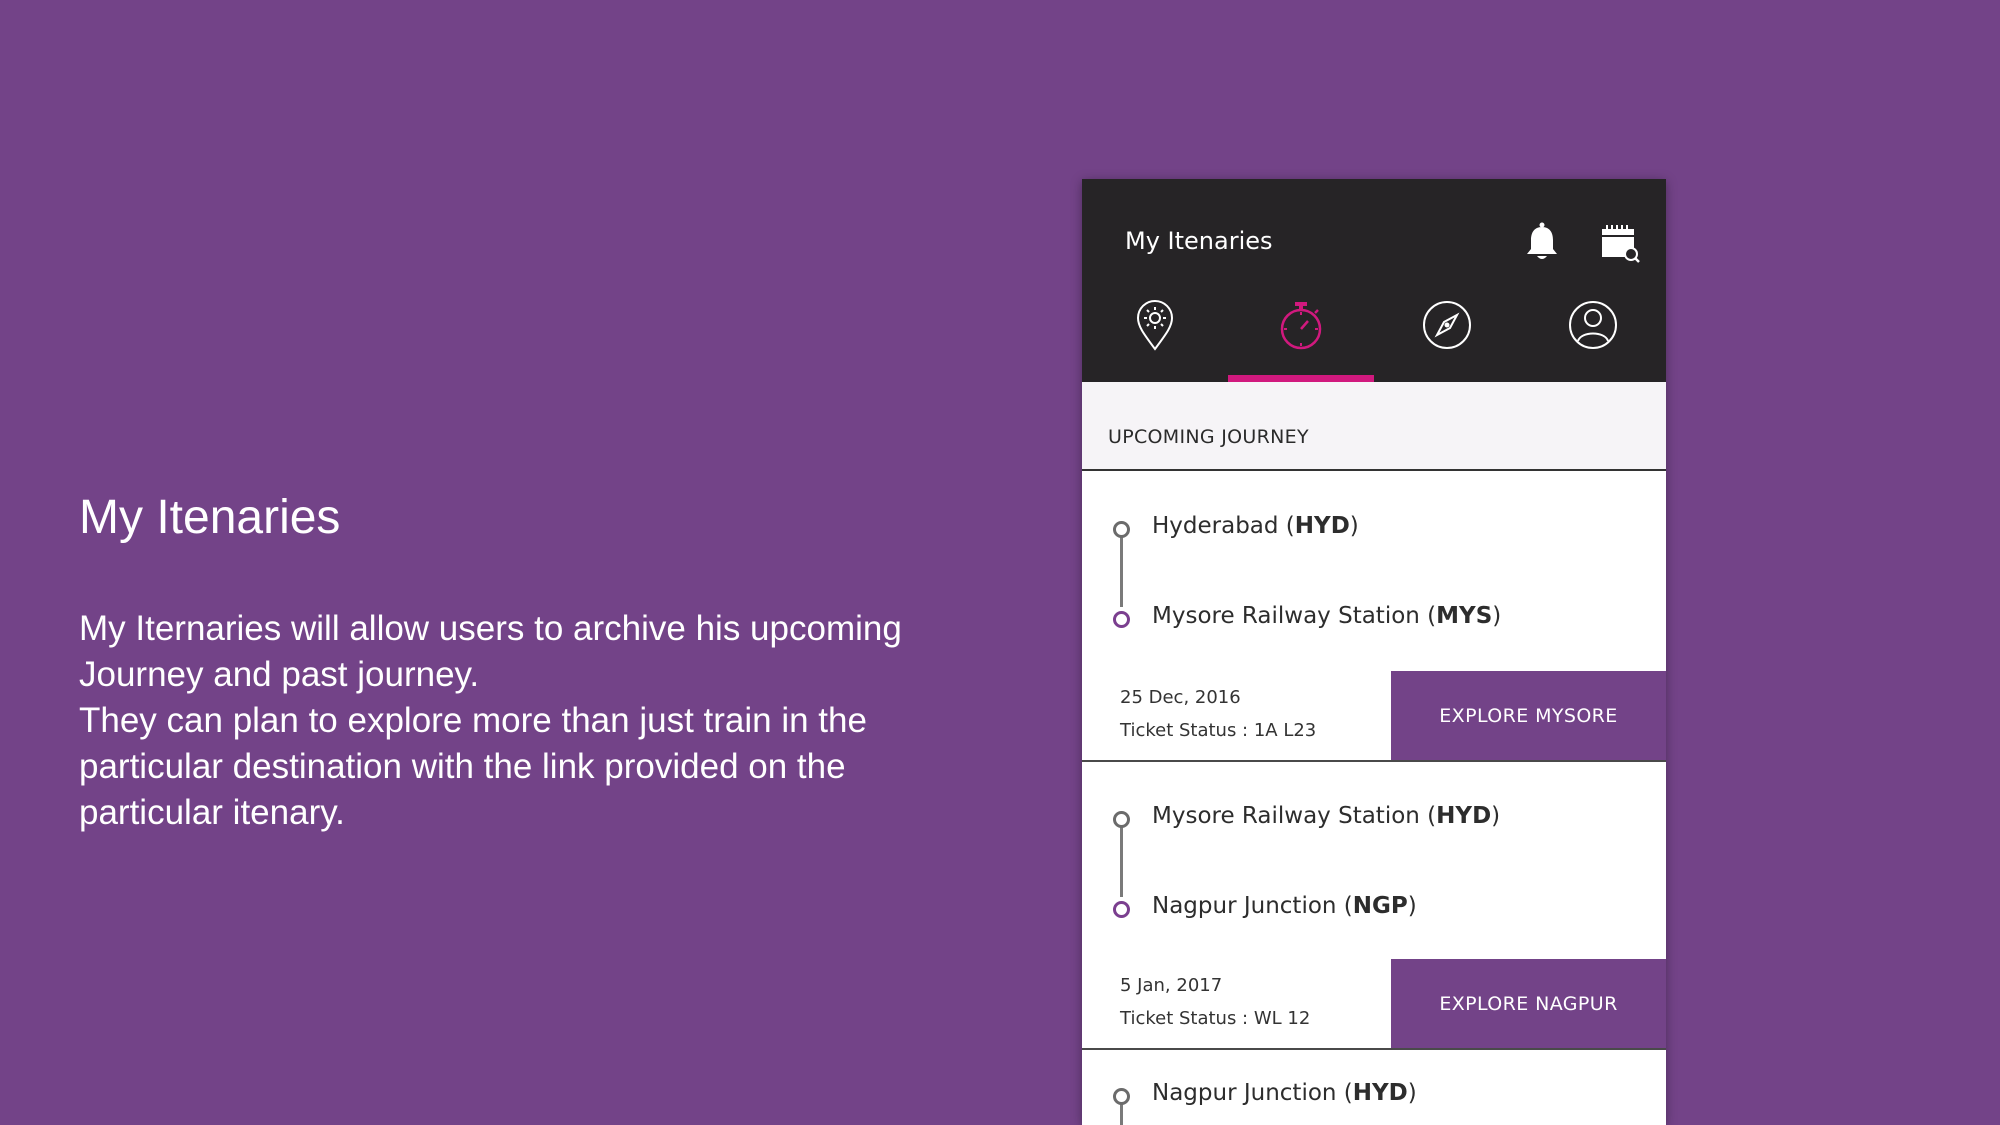  Describe the element at coordinates (1528, 715) in the screenshot. I see `explore-mysore-button: EXPLORE MYSORE` at that location.